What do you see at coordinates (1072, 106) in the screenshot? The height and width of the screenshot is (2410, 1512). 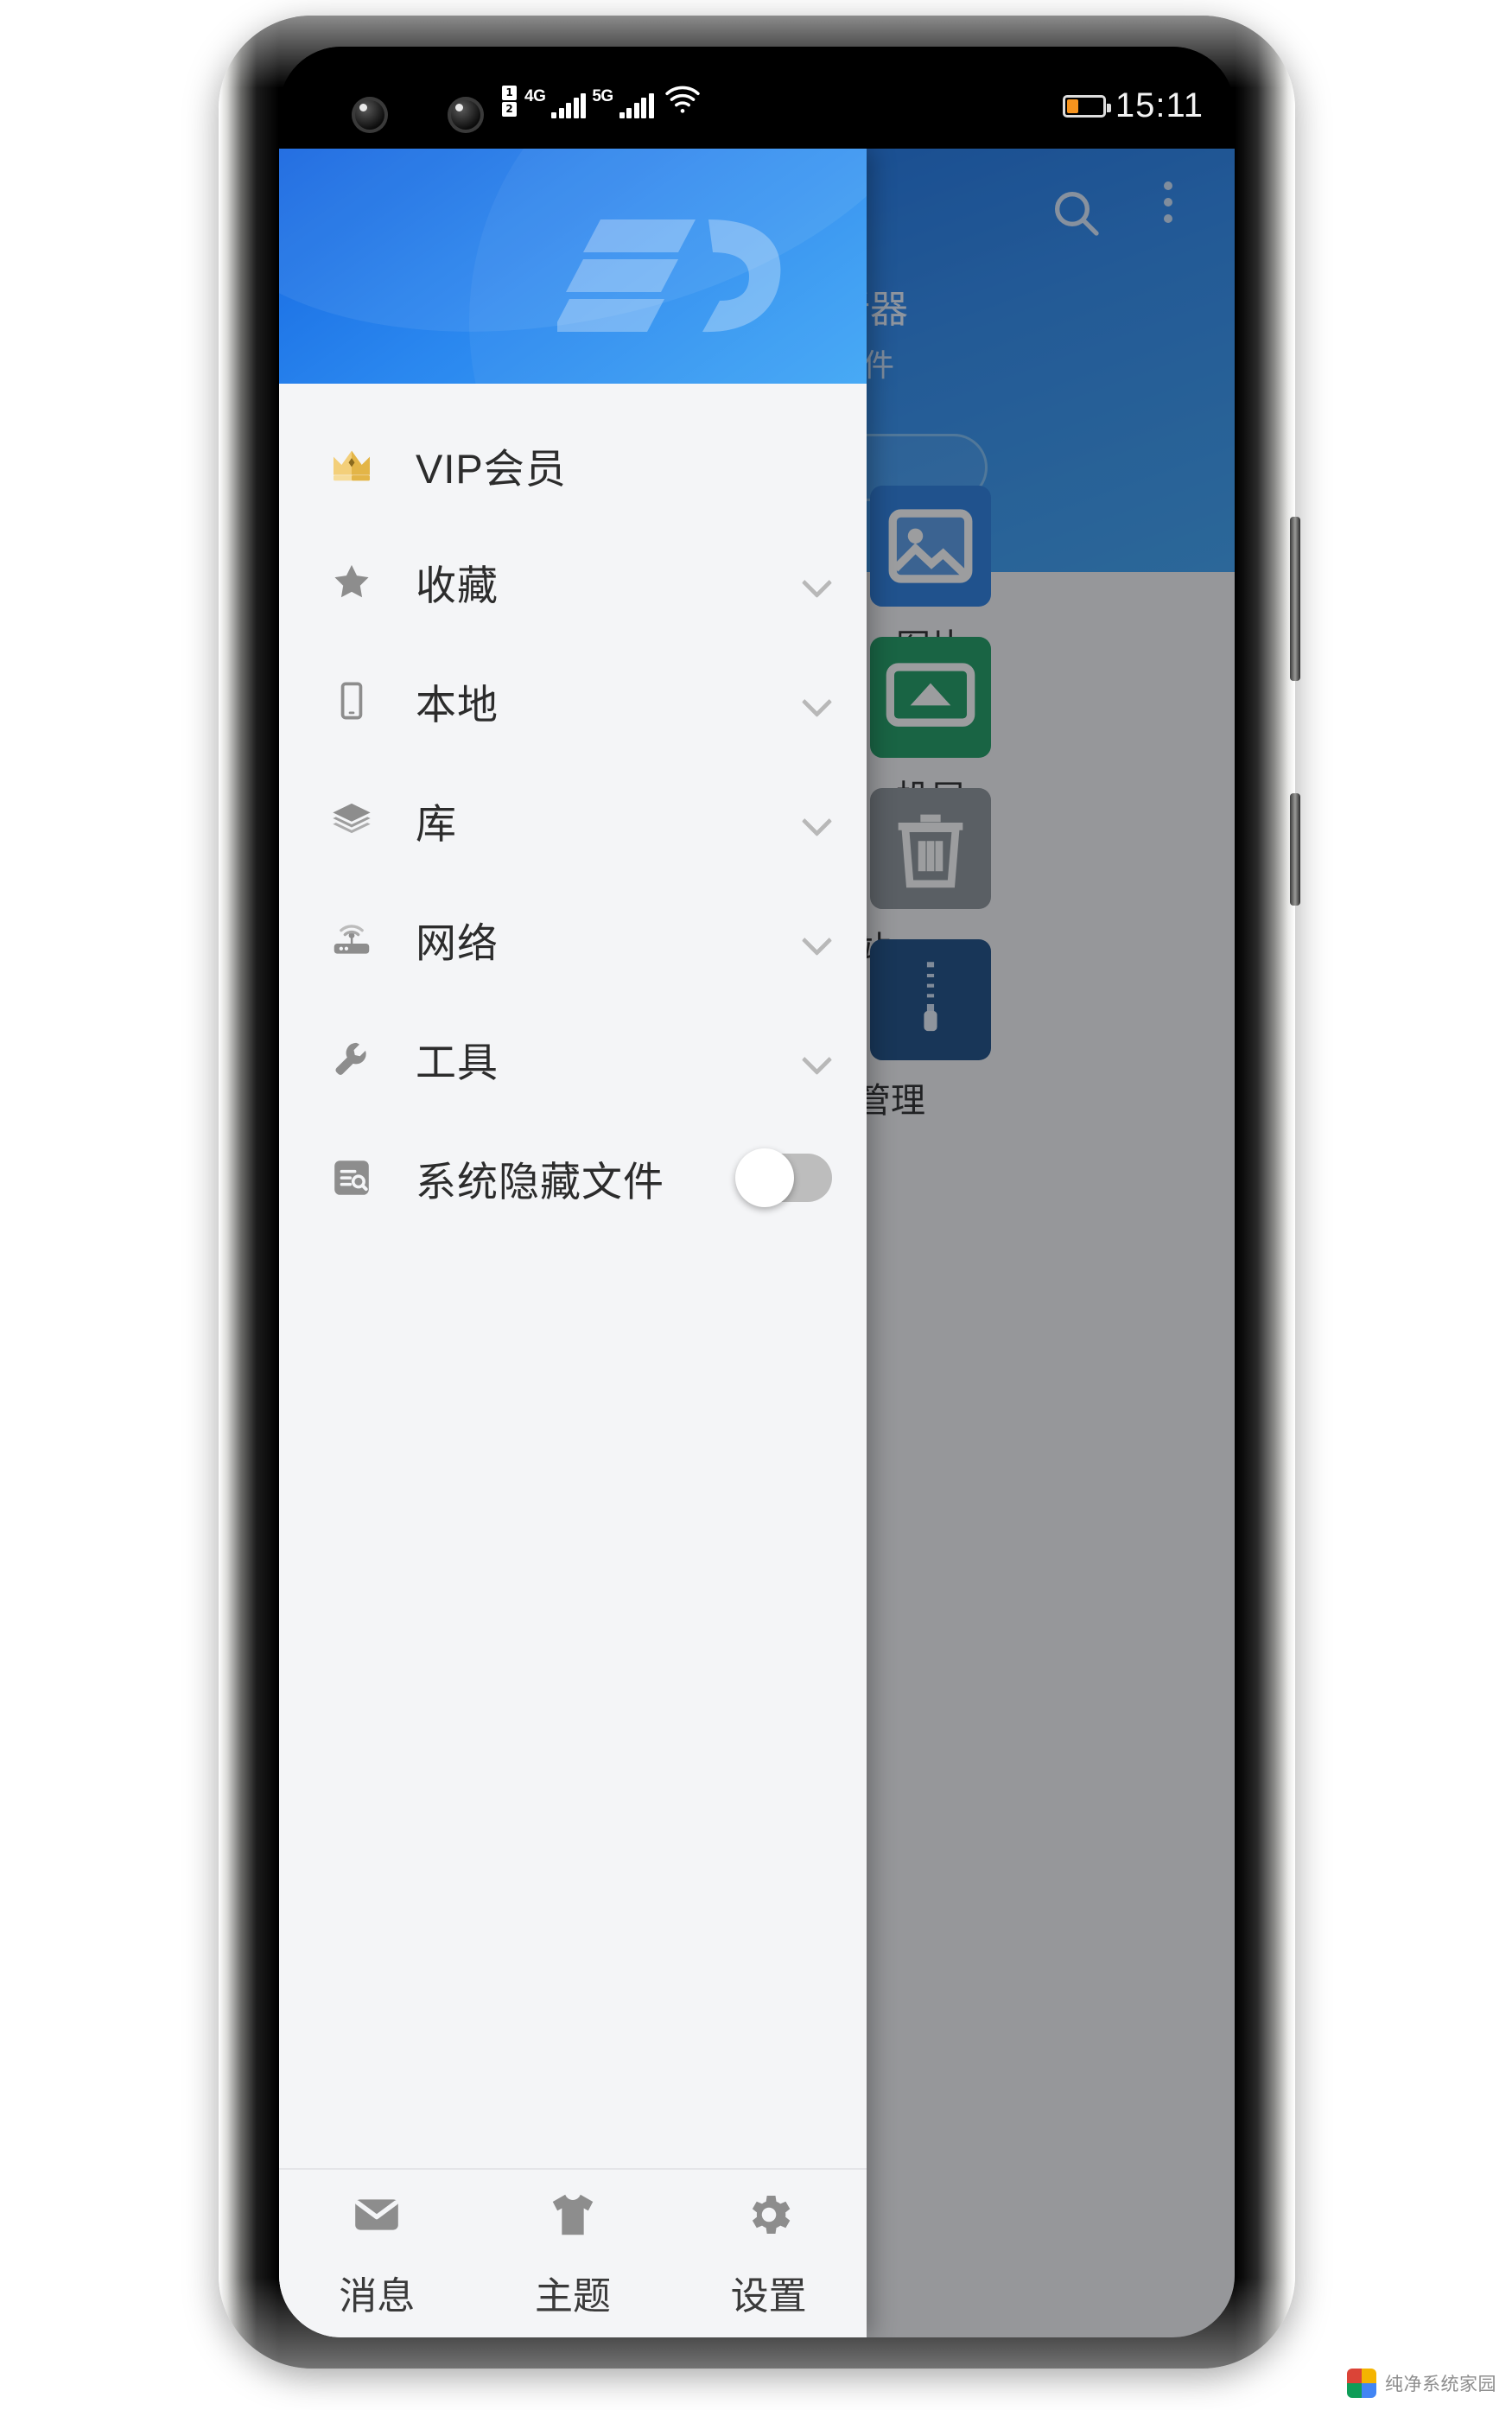 I see `battery-fill` at bounding box center [1072, 106].